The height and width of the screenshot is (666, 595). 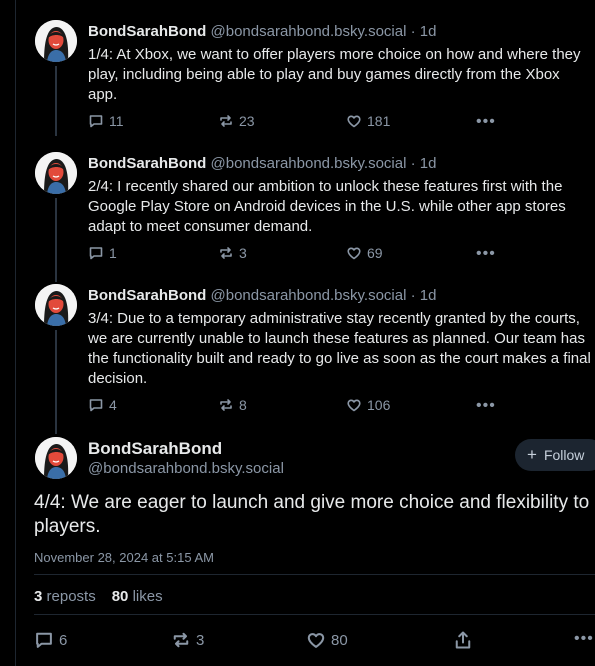 I want to click on like-button: 80, so click(x=327, y=640).